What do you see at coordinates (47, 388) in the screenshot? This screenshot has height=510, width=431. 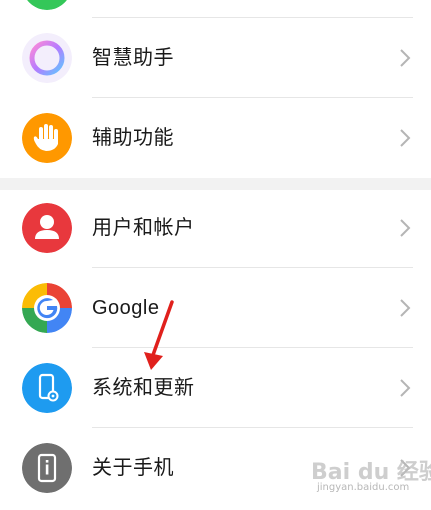 I see `system-update-icon` at bounding box center [47, 388].